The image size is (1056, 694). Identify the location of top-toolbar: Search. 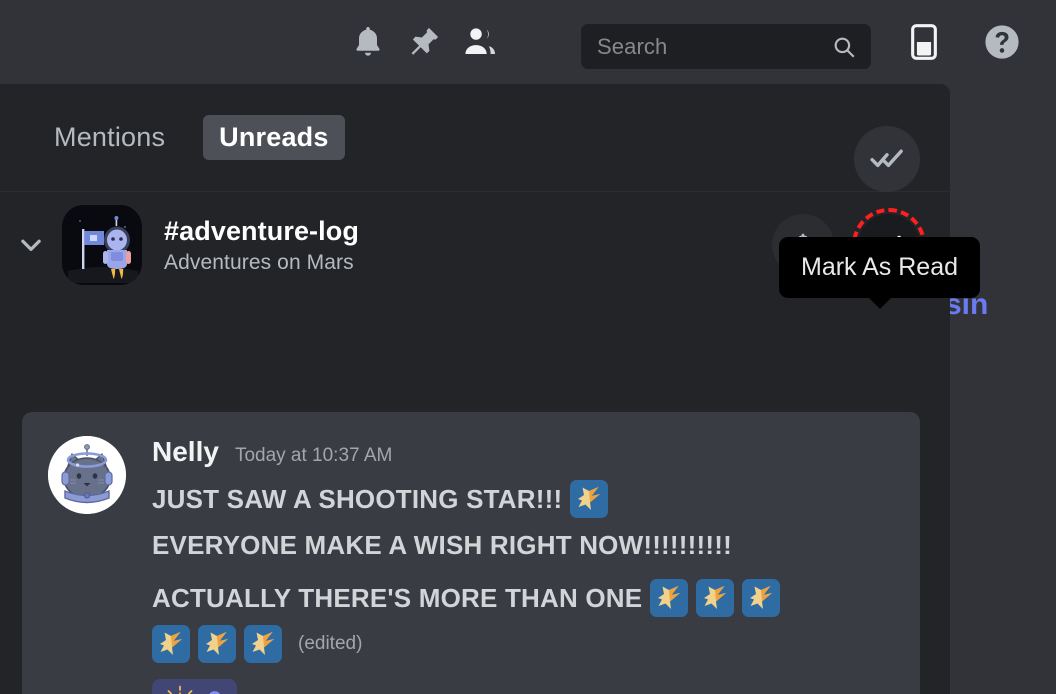
(528, 42).